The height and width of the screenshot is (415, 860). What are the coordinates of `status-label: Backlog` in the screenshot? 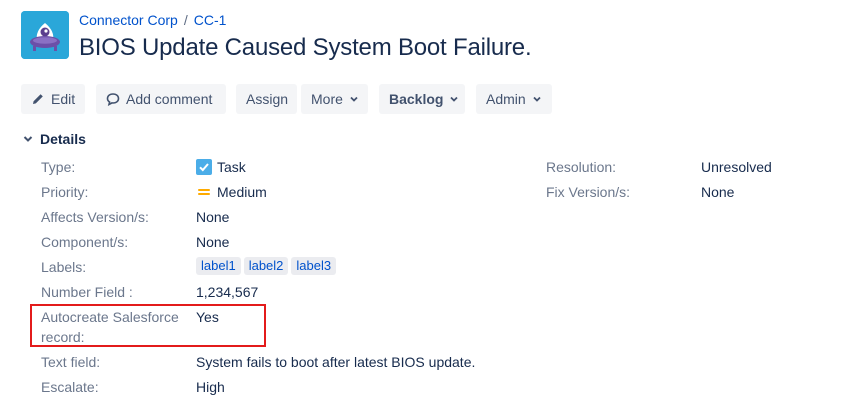 It's located at (416, 99).